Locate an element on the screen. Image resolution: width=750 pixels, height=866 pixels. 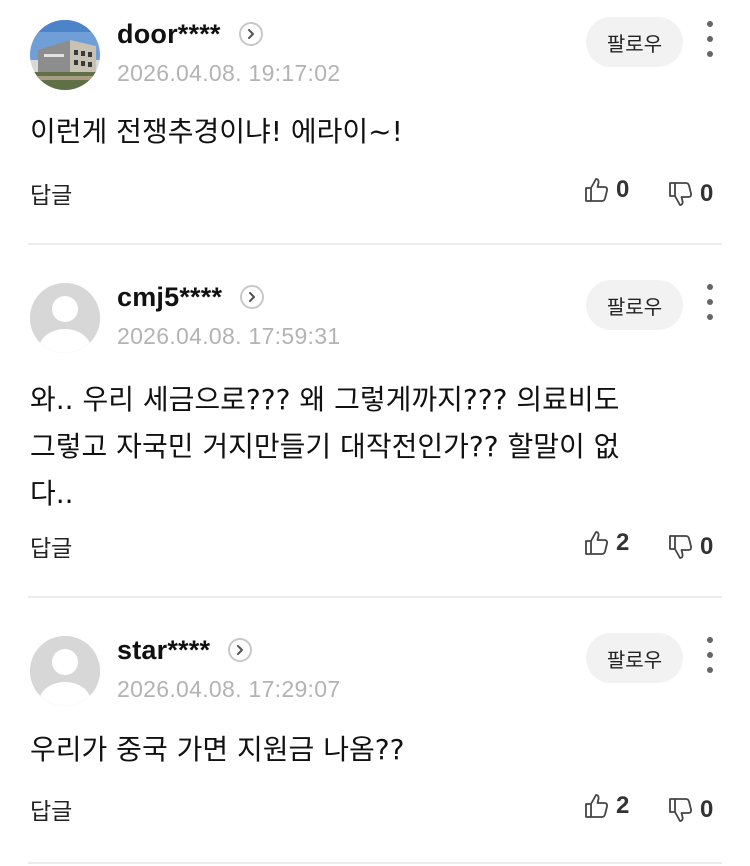
like-count: 0 is located at coordinates (623, 189).